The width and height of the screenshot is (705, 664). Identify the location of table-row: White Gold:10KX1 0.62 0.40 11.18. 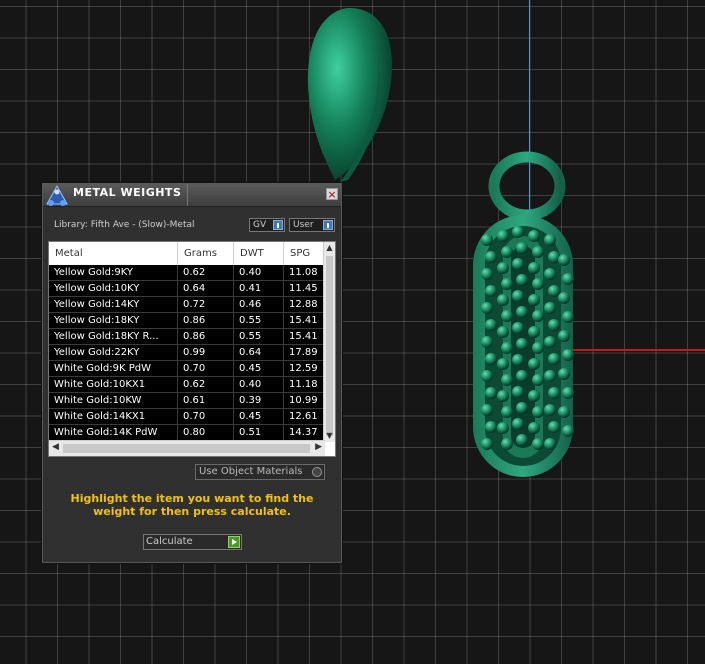
(187, 385).